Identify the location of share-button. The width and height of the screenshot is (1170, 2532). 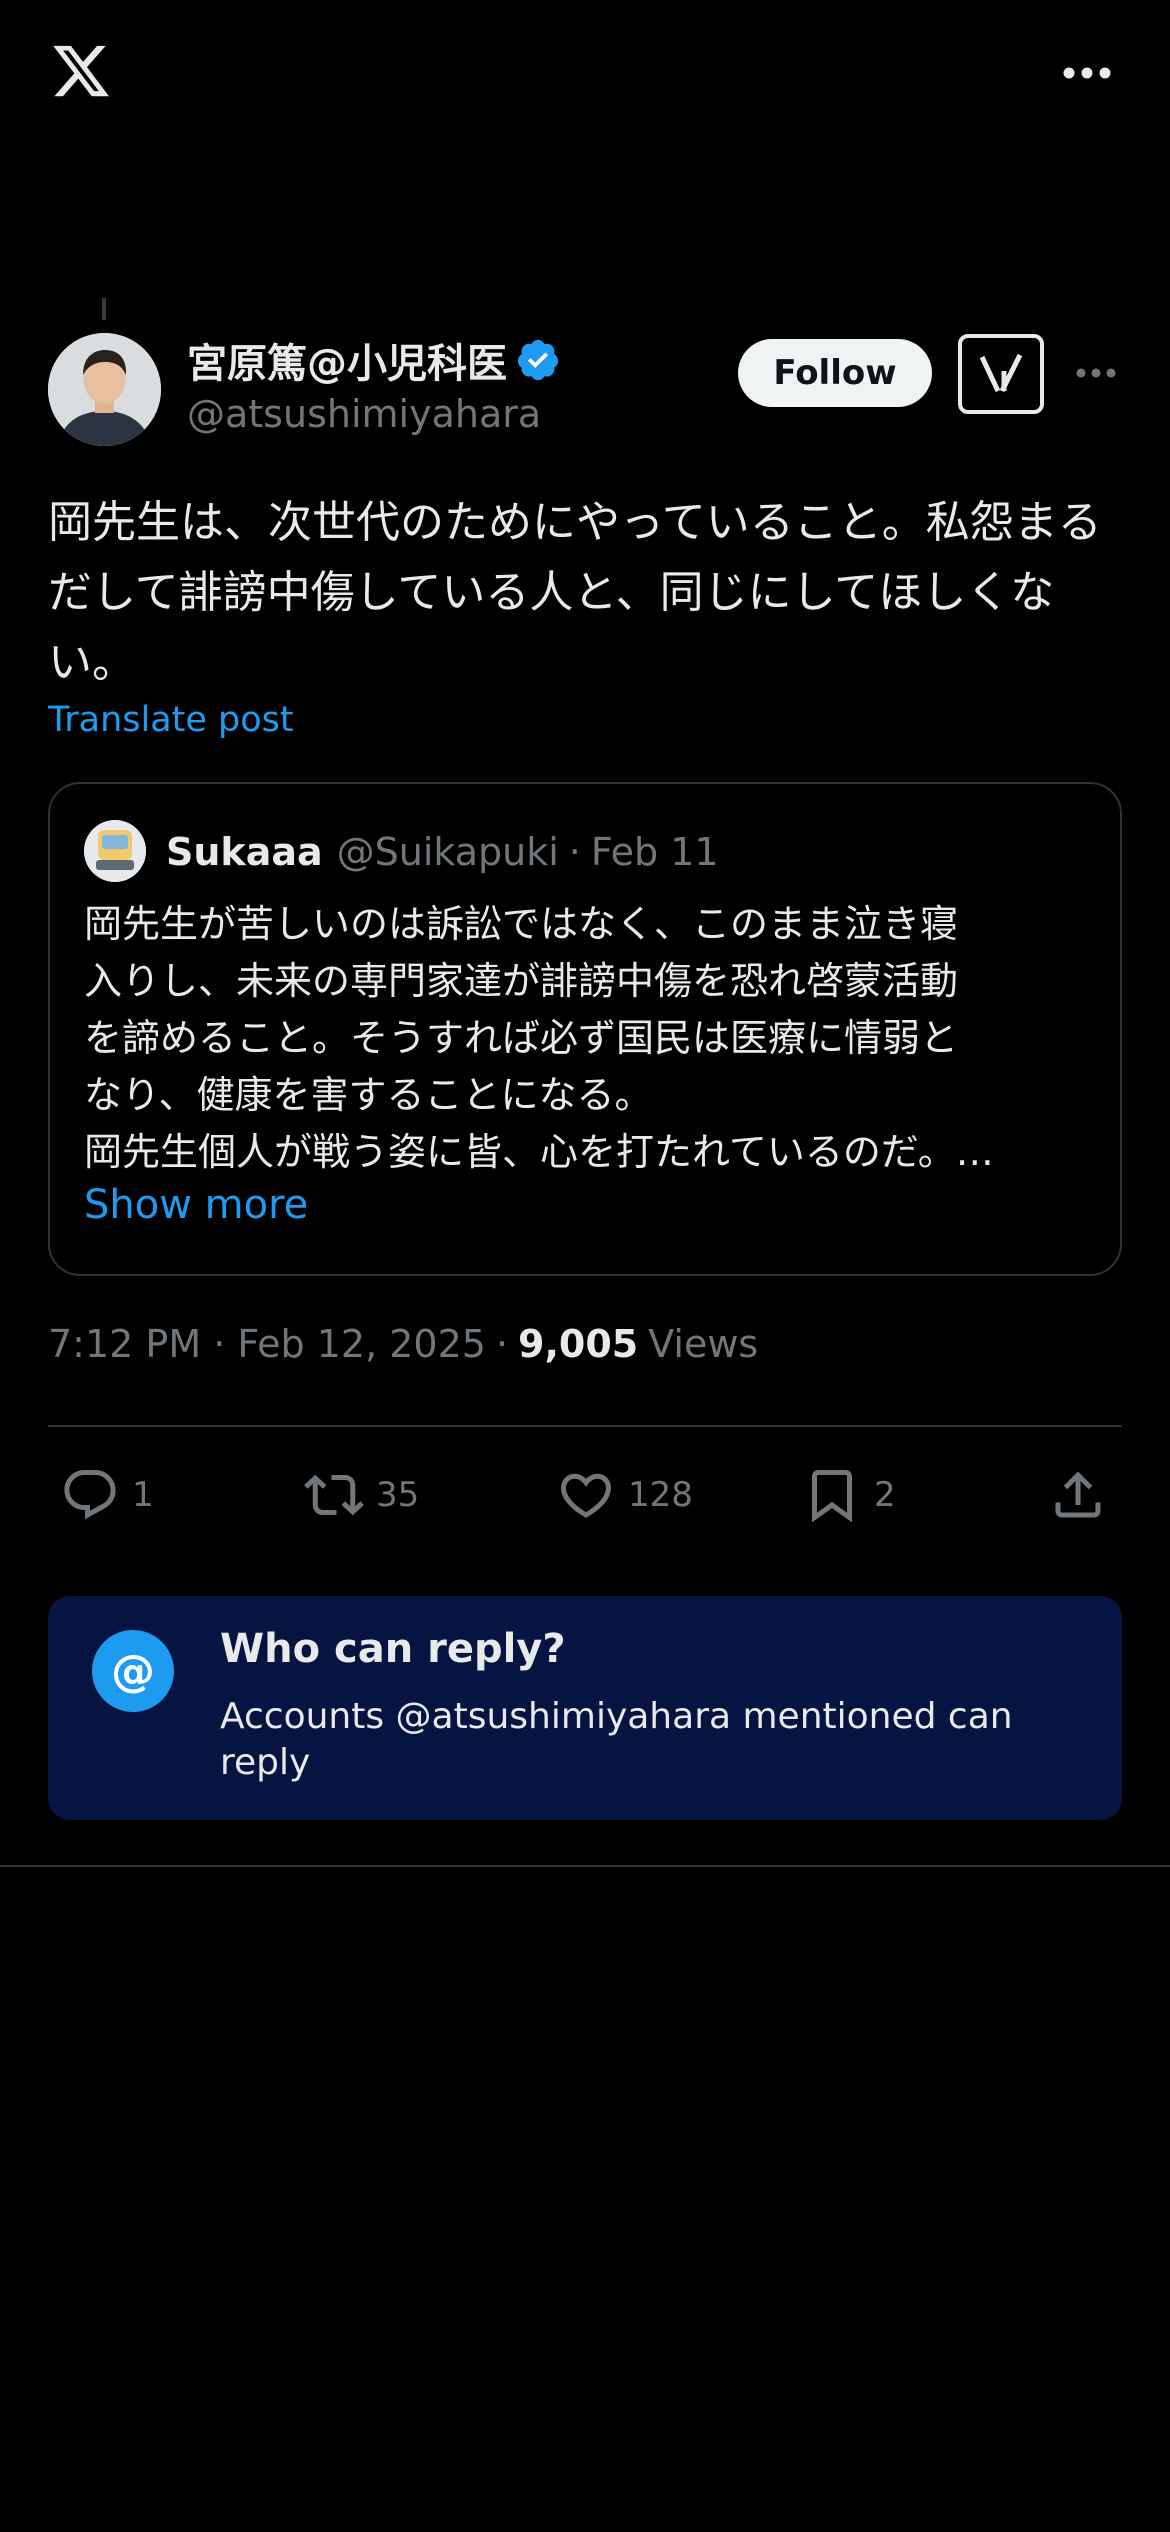
(1078, 1495).